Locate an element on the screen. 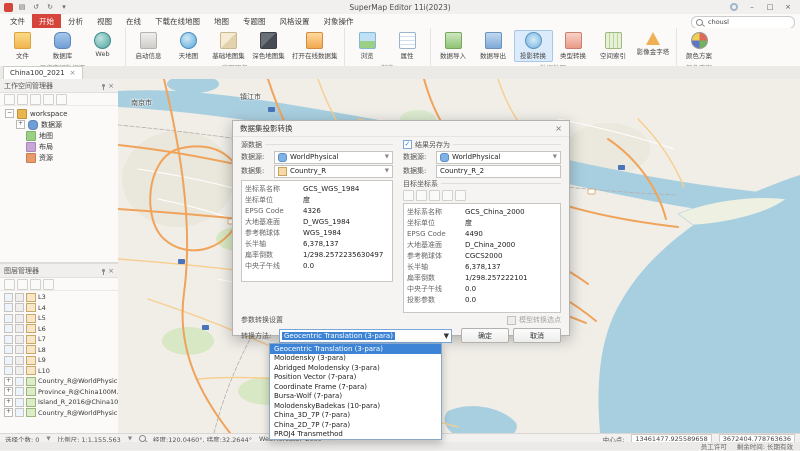 Image resolution: width=800 pixels, height=451 pixels. web-button: Web is located at coordinates (102, 45).